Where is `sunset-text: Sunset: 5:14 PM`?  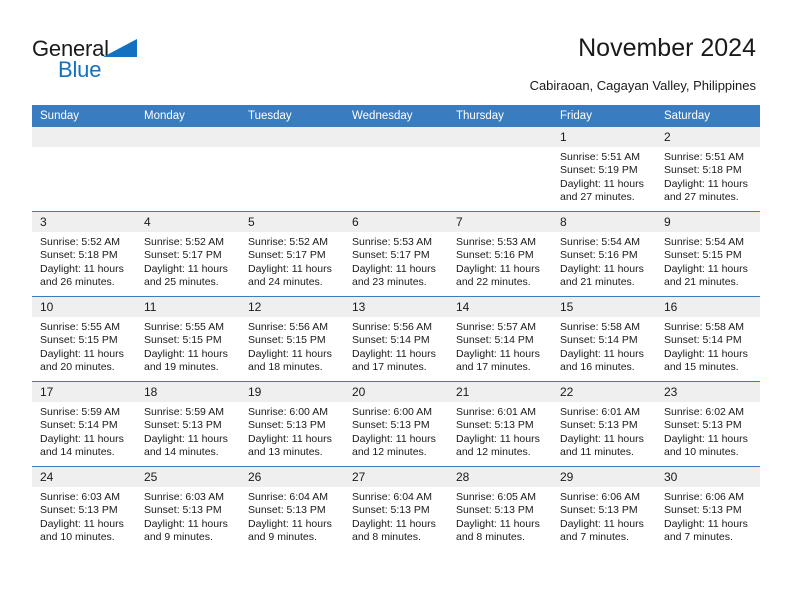 sunset-text: Sunset: 5:14 PM is located at coordinates (703, 340).